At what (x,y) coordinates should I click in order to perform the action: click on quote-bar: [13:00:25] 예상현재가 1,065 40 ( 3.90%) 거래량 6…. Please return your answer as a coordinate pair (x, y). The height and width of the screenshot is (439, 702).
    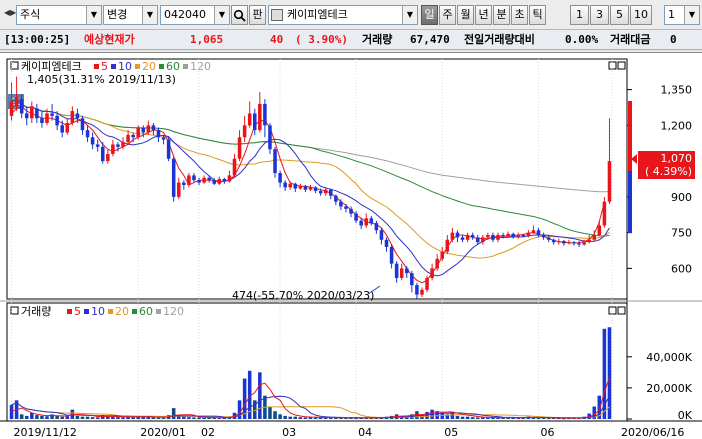
    Looking at the image, I should click on (351, 40).